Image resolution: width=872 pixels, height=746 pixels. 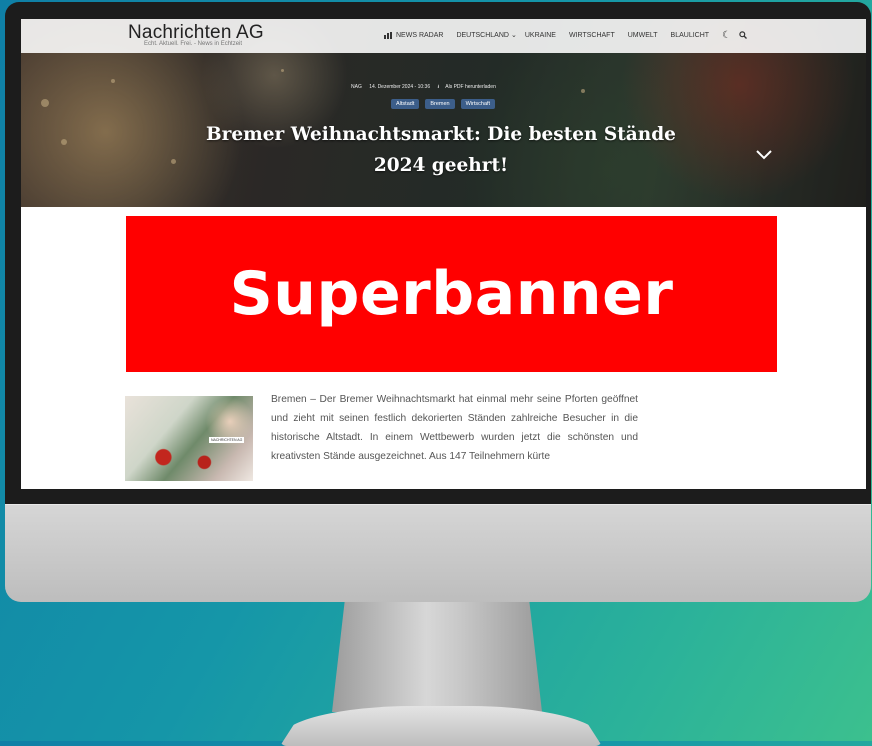 I want to click on headline-line-2: 2024 geehrt!, so click(x=441, y=165).